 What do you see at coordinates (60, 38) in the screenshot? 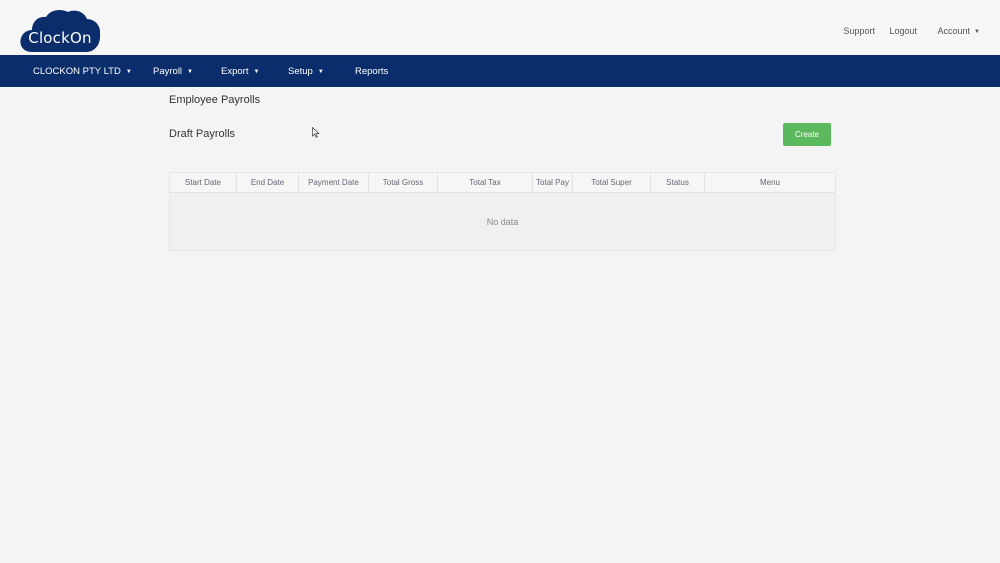
I see `logo-text: ClockOn` at bounding box center [60, 38].